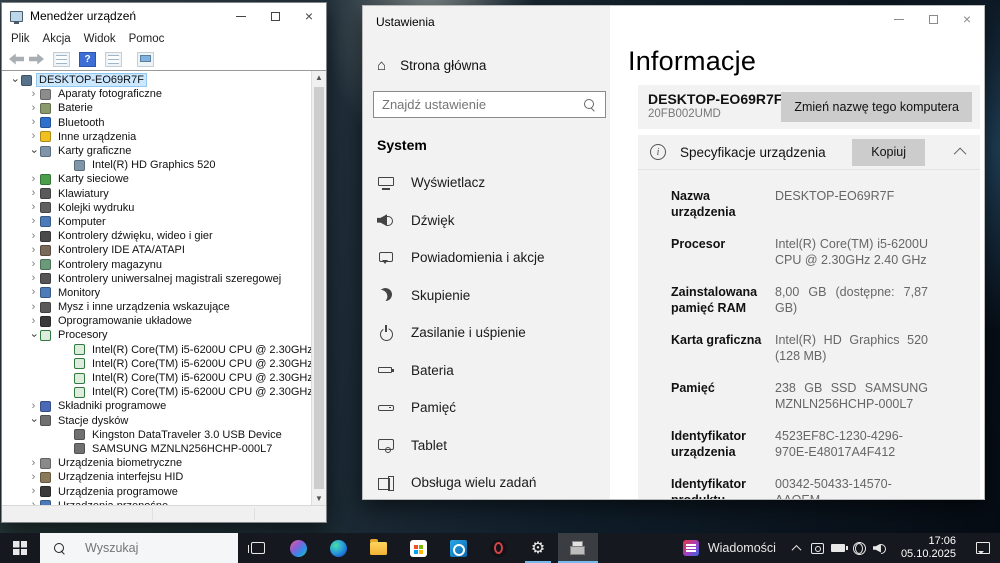 The height and width of the screenshot is (563, 1000). What do you see at coordinates (458, 548) in the screenshot?
I see `outlook-button` at bounding box center [458, 548].